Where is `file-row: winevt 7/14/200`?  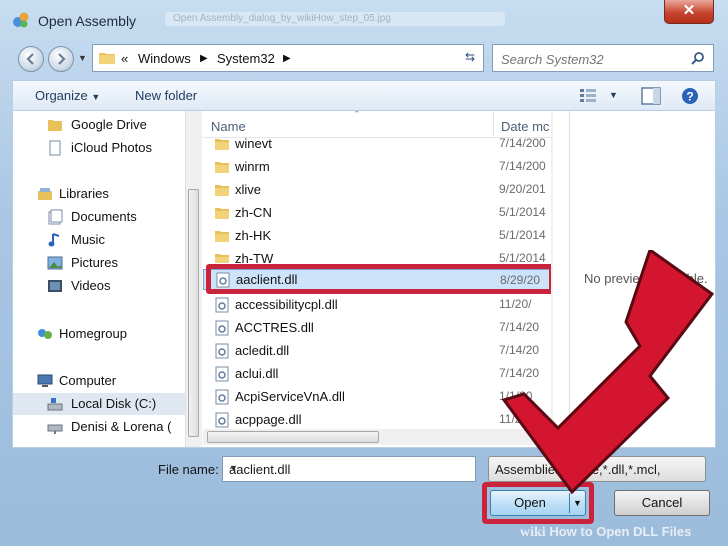 file-row: winevt 7/14/200 is located at coordinates (378, 143).